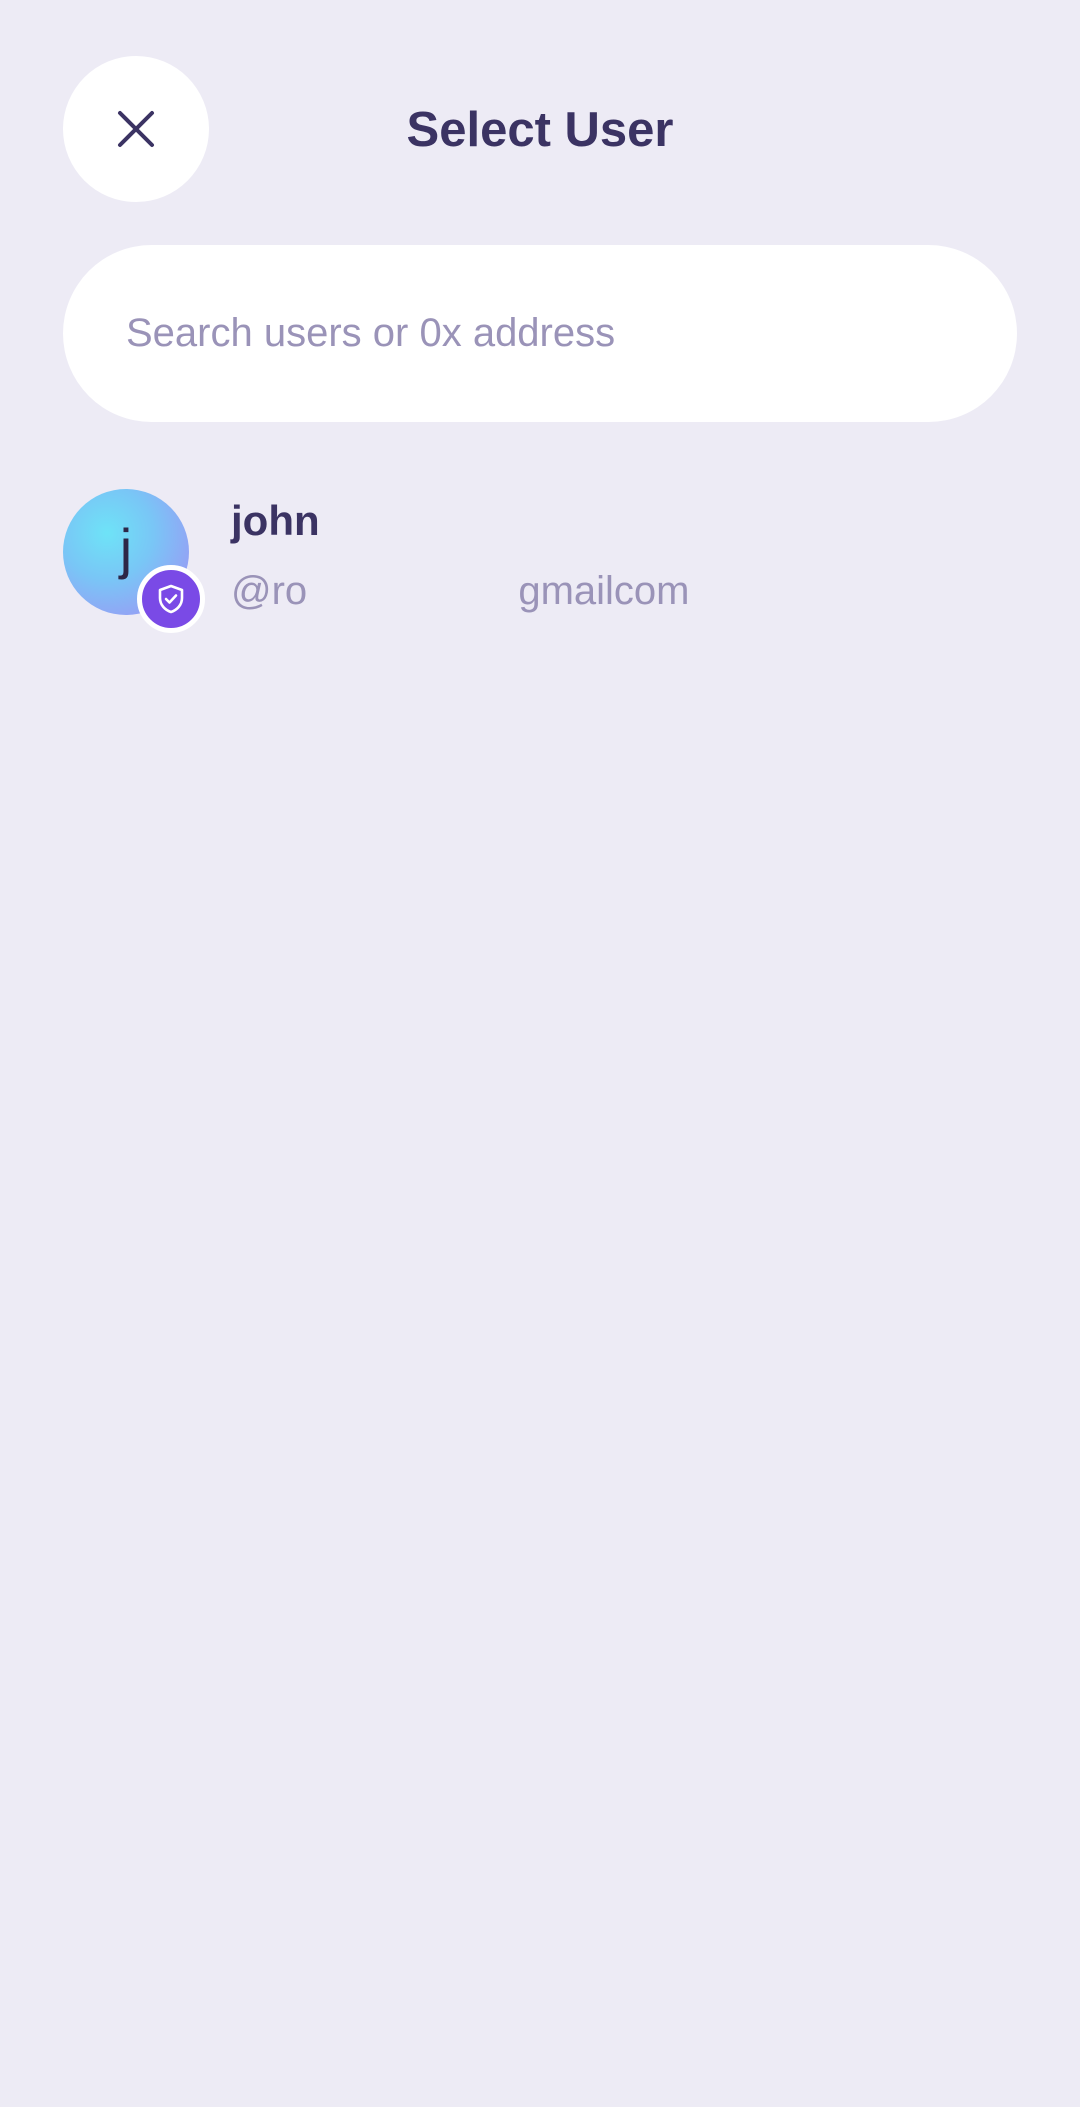 The image size is (1080, 2107). I want to click on verified-badge, so click(171, 599).